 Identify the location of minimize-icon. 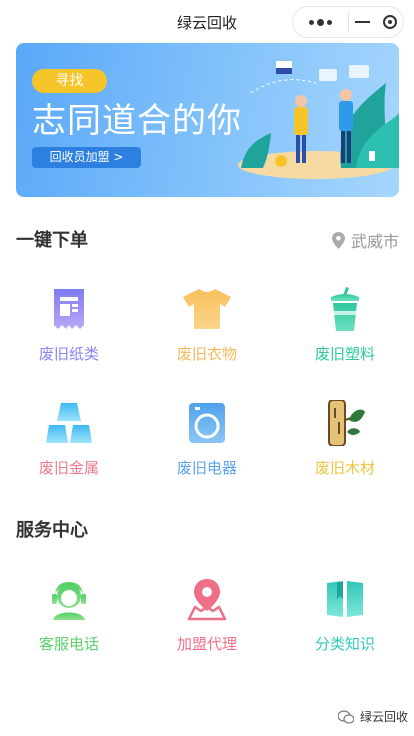
(362, 22).